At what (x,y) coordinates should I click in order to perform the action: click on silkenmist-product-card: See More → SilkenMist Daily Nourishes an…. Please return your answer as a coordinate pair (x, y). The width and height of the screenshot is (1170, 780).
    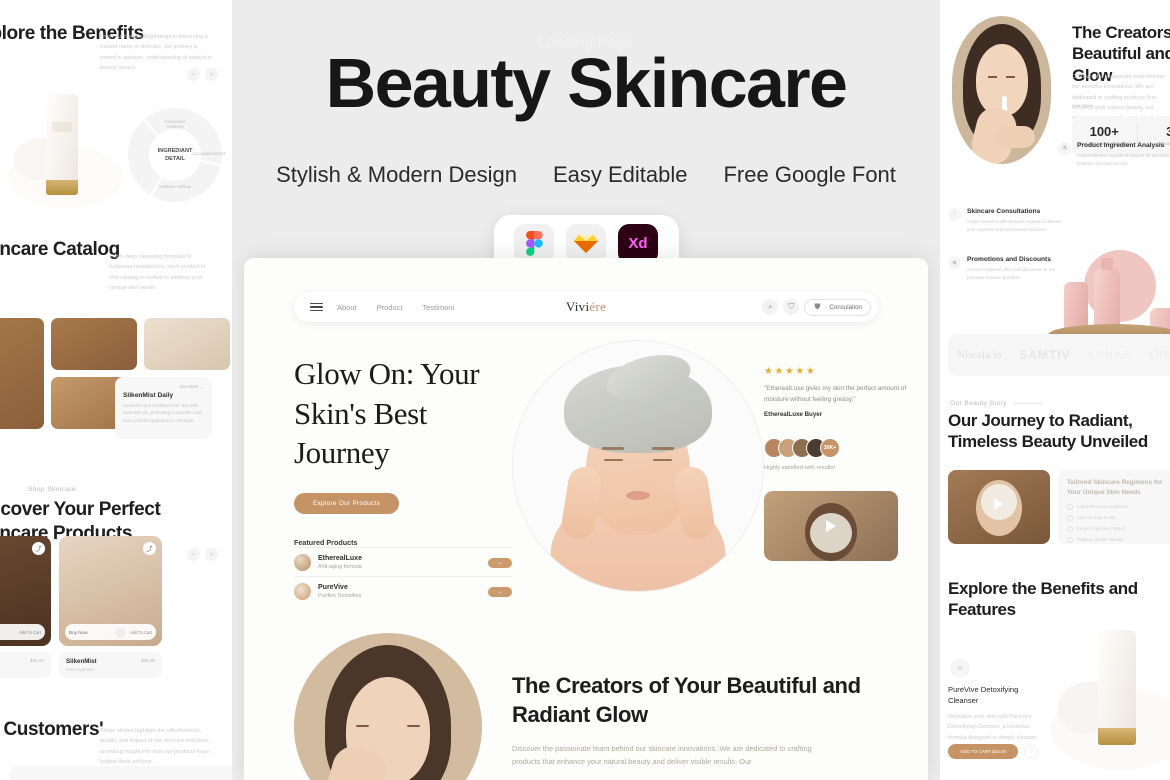
    Looking at the image, I should click on (163, 408).